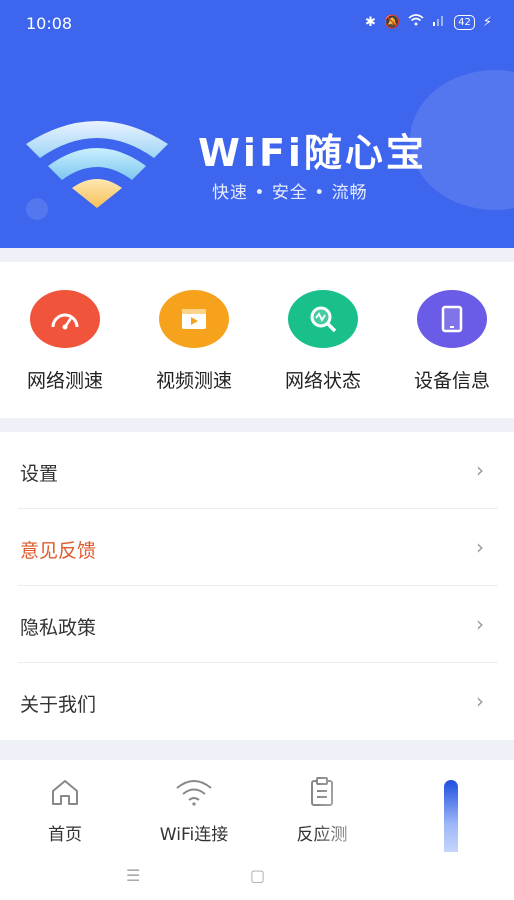 This screenshot has height=900, width=514. I want to click on bluetooth-icon: ✱, so click(370, 22).